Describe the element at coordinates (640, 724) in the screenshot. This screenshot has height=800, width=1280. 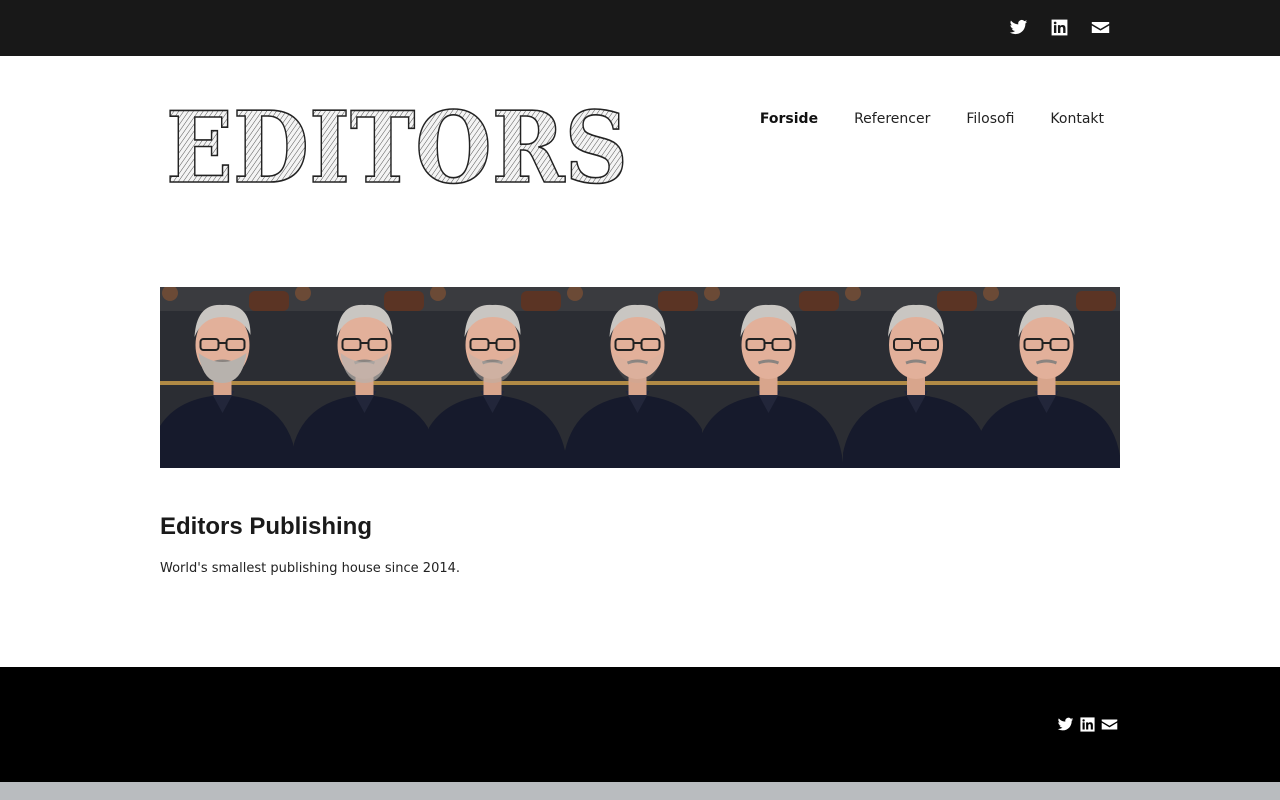
I see `site-footer` at that location.